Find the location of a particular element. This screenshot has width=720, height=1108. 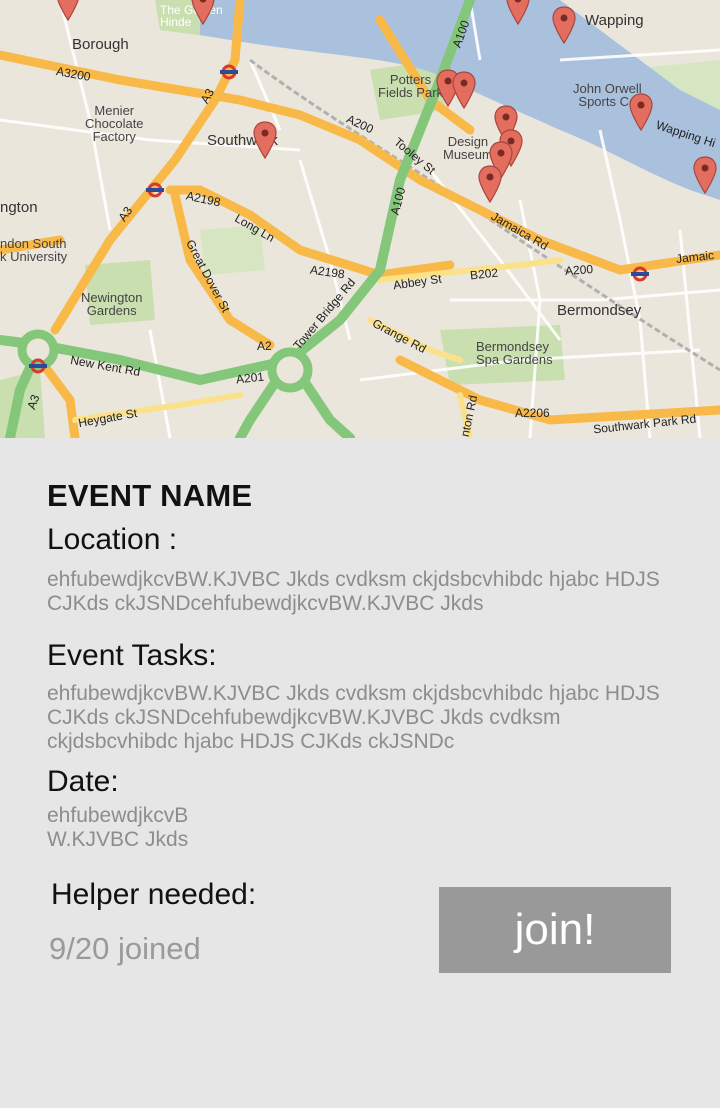

join-button: join! is located at coordinates (555, 930).